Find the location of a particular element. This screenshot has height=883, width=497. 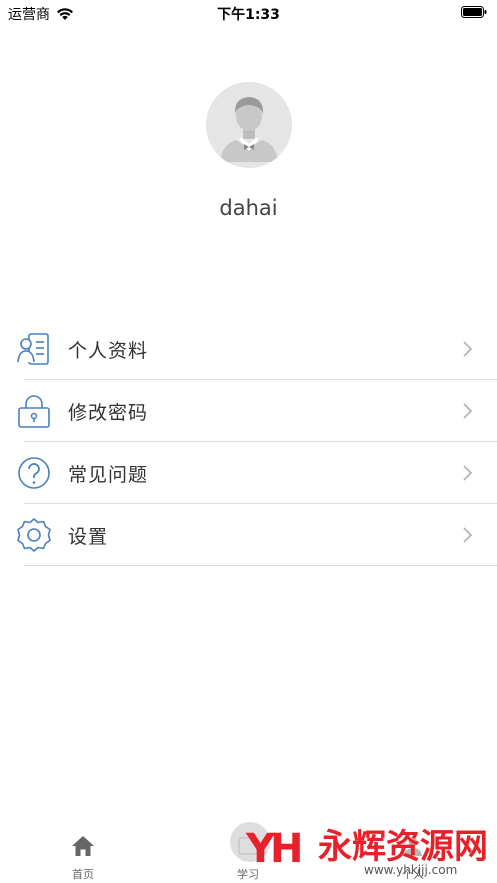

watermark-logo: Y H 永辉资源网 www.yhkjjj.com is located at coordinates (359, 849).